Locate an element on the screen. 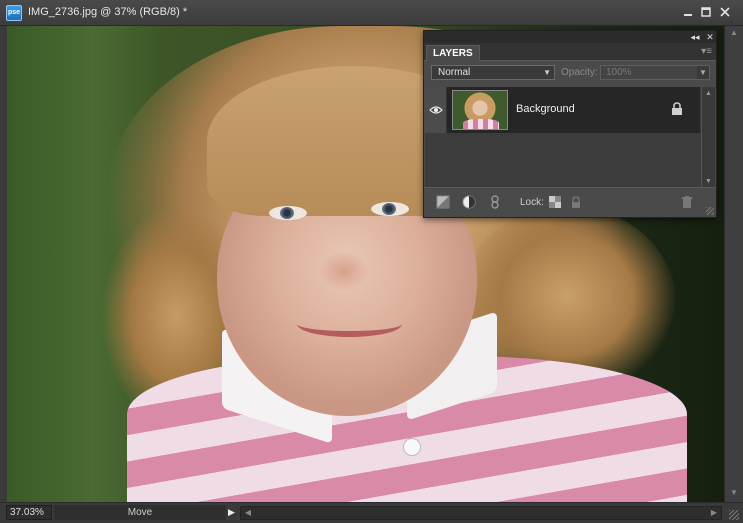 The image size is (743, 523). trash-icon is located at coordinates (687, 202).